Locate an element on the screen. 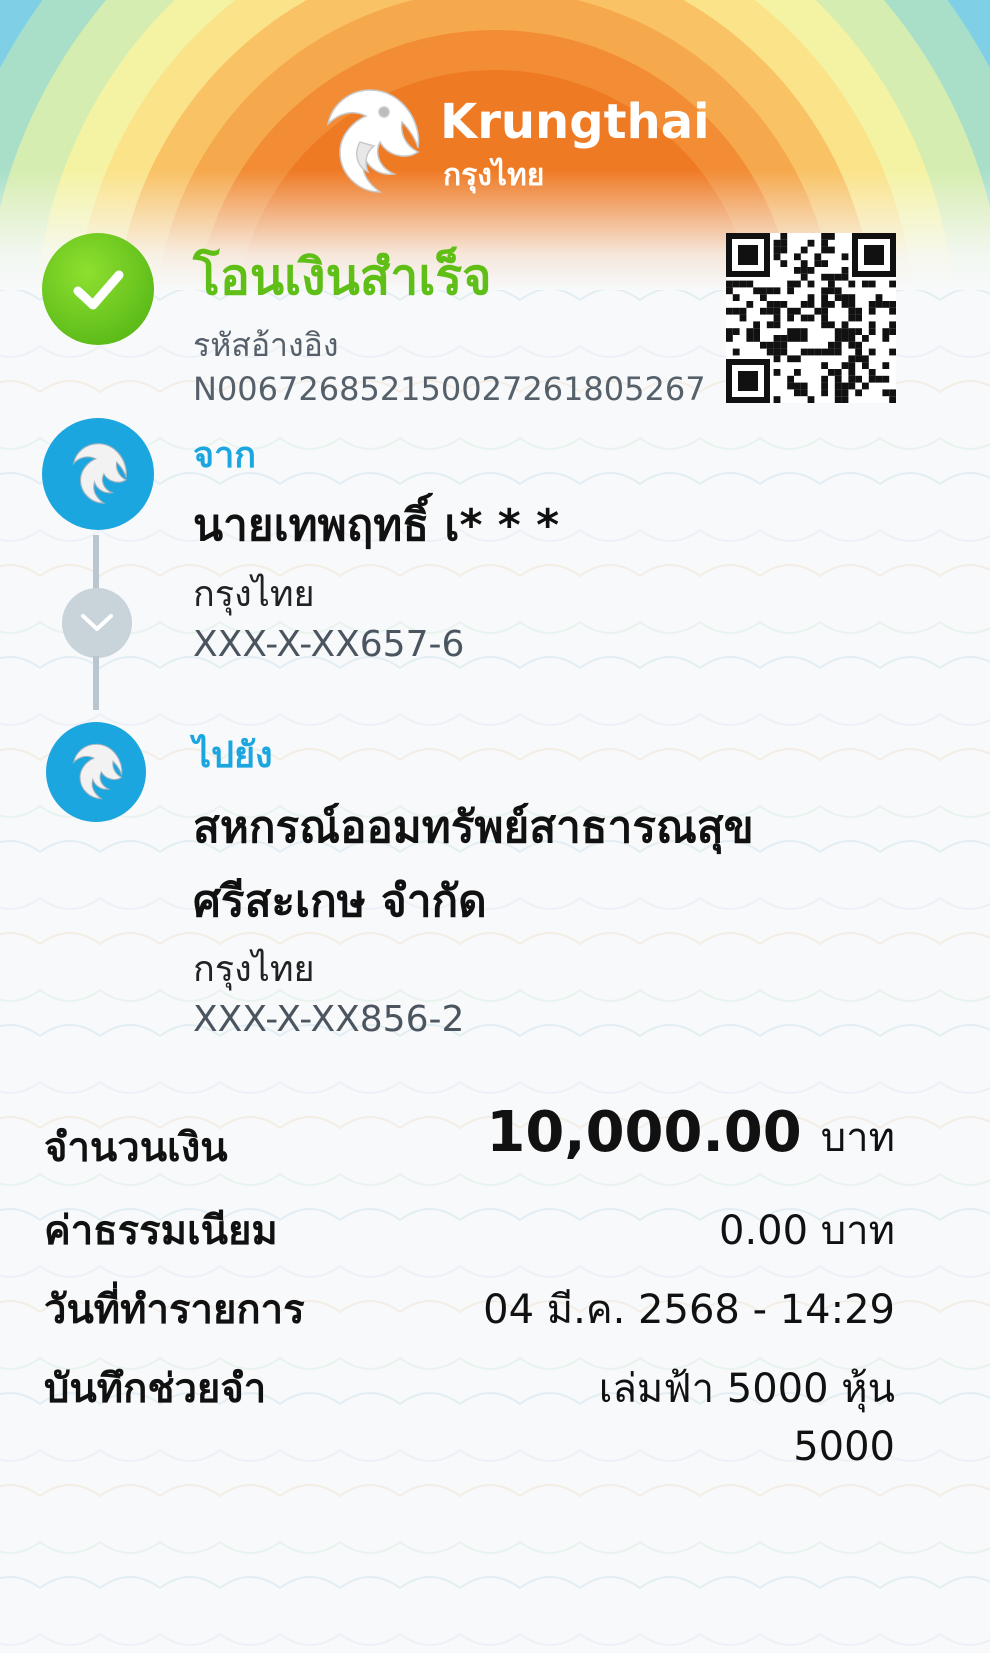  phoenix-logo-icon is located at coordinates (373, 141).